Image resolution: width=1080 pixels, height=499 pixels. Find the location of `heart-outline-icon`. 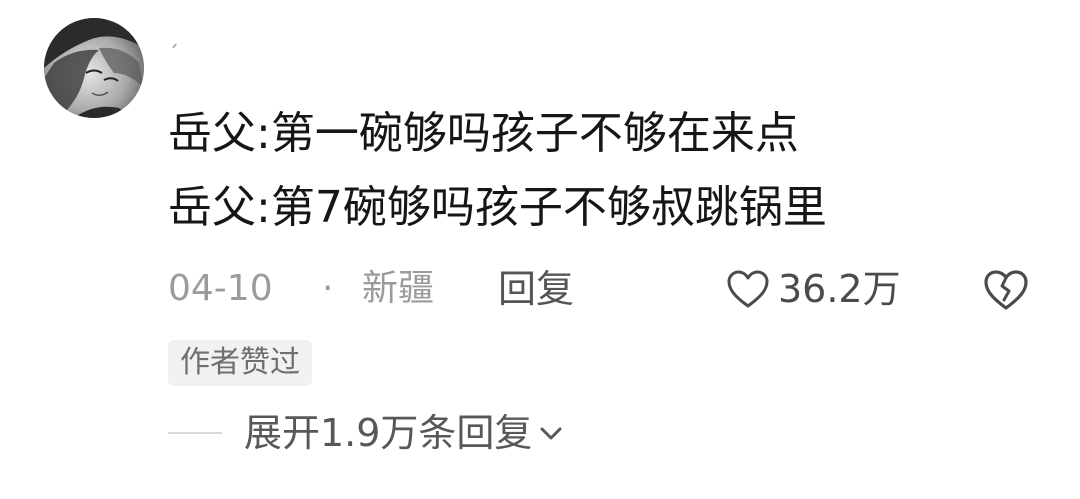

heart-outline-icon is located at coordinates (748, 289).